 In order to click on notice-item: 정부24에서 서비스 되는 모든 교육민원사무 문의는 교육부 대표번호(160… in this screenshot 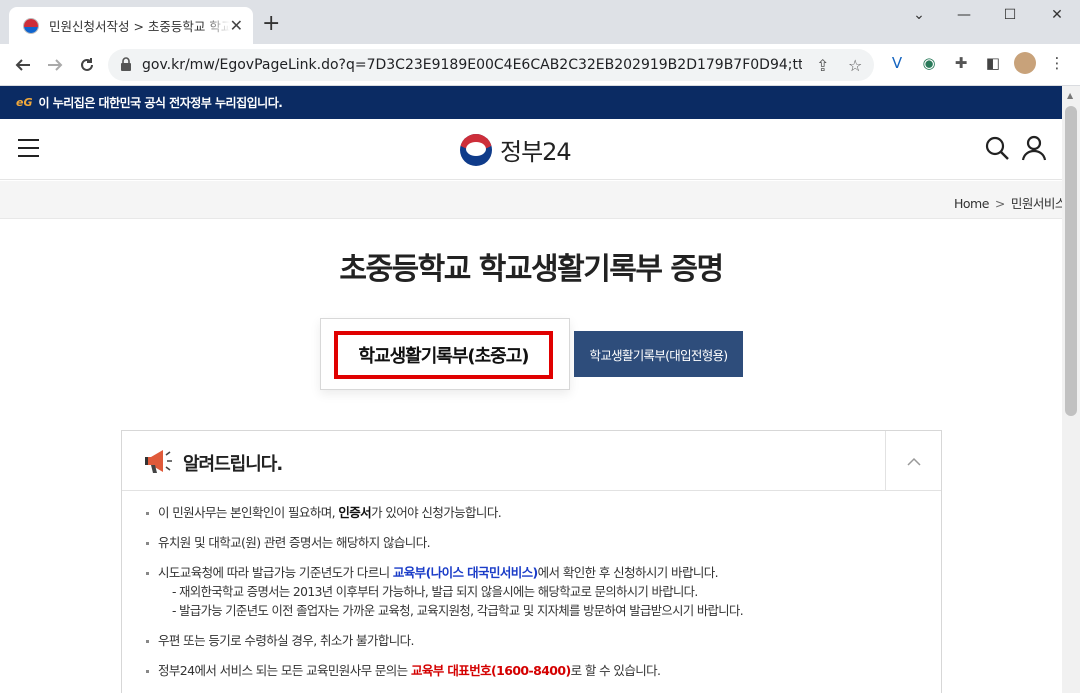, I will do `click(539, 671)`.